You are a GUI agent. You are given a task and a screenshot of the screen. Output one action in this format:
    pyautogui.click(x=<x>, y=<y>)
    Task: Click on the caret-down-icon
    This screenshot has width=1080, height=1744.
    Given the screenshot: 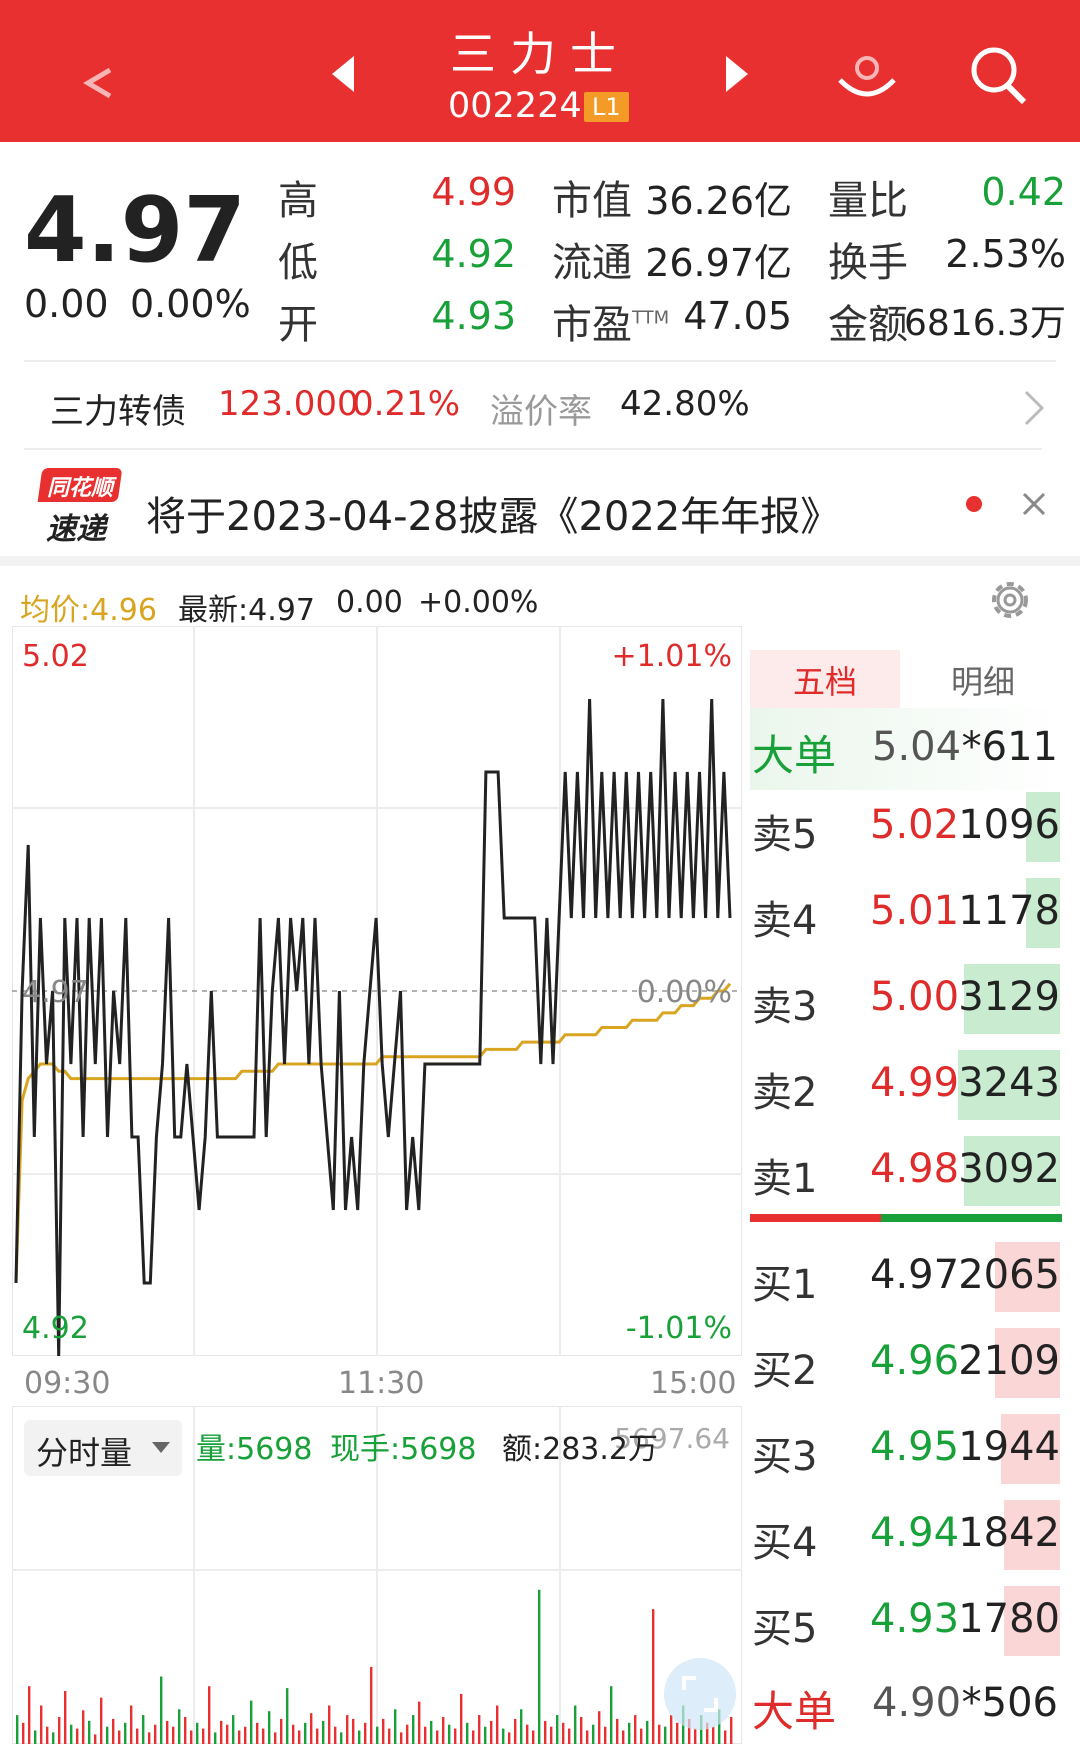 What is the action you would take?
    pyautogui.click(x=161, y=1447)
    